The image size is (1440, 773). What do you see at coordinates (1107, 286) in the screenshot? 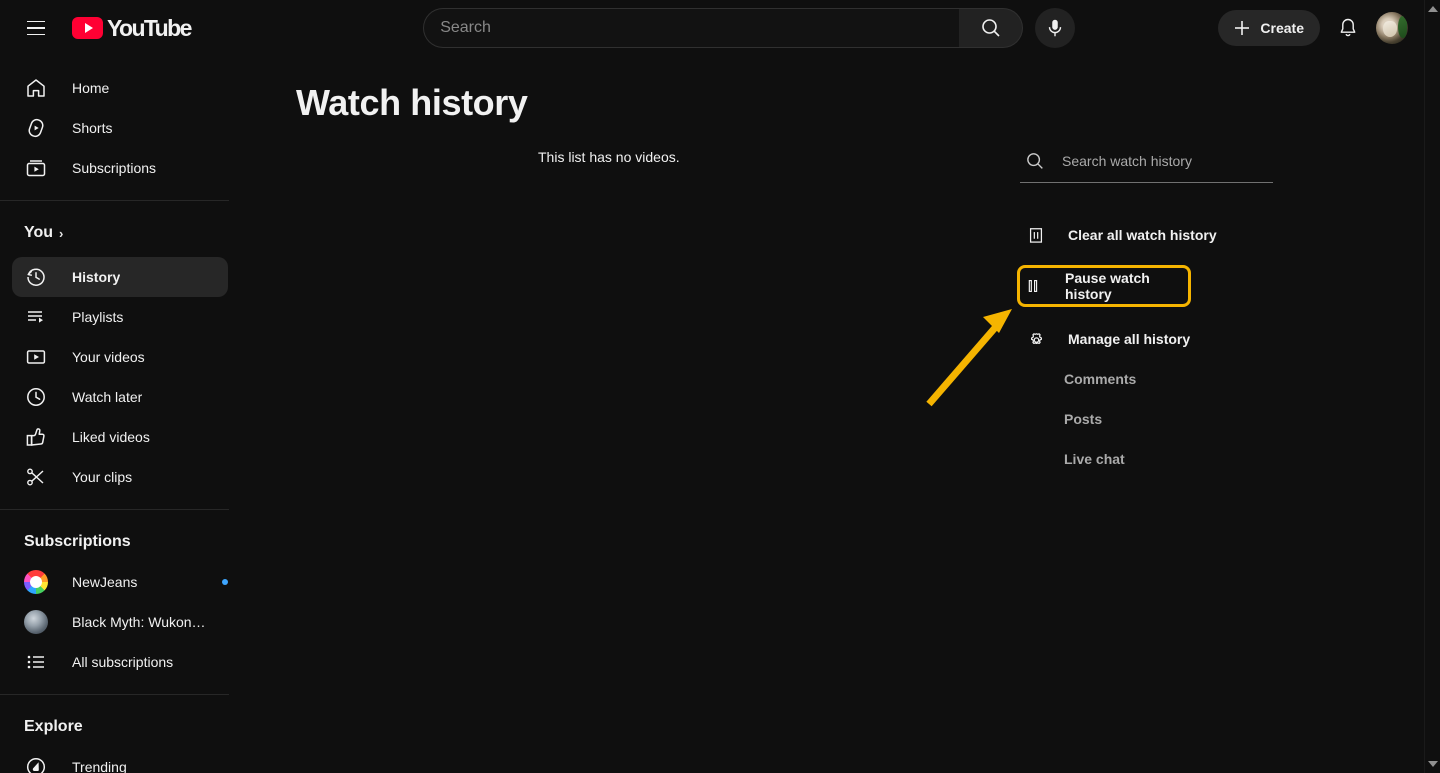
I see `rail-action-label: Pause watch history` at bounding box center [1107, 286].